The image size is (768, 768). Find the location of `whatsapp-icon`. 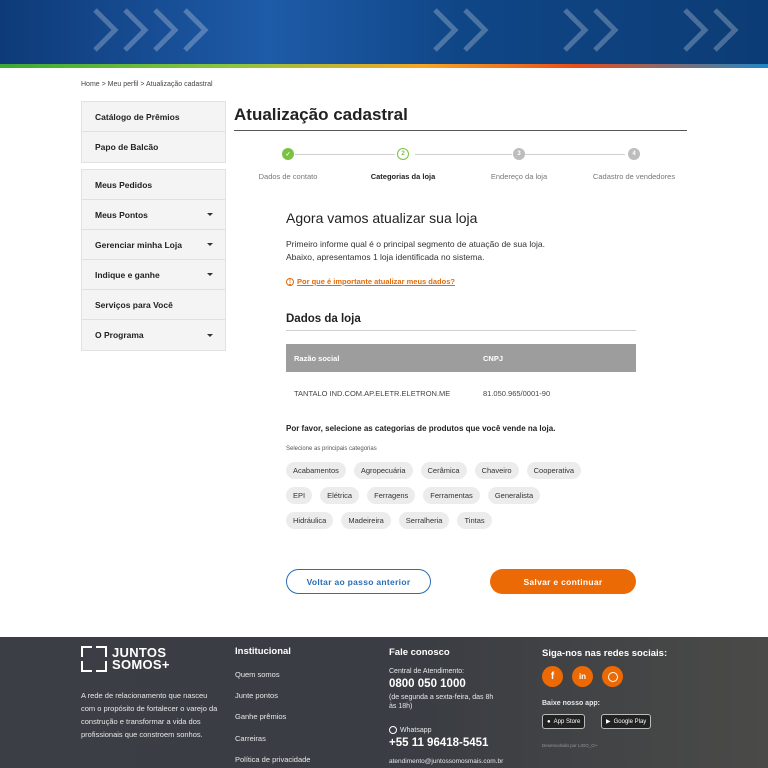

whatsapp-icon is located at coordinates (393, 730).